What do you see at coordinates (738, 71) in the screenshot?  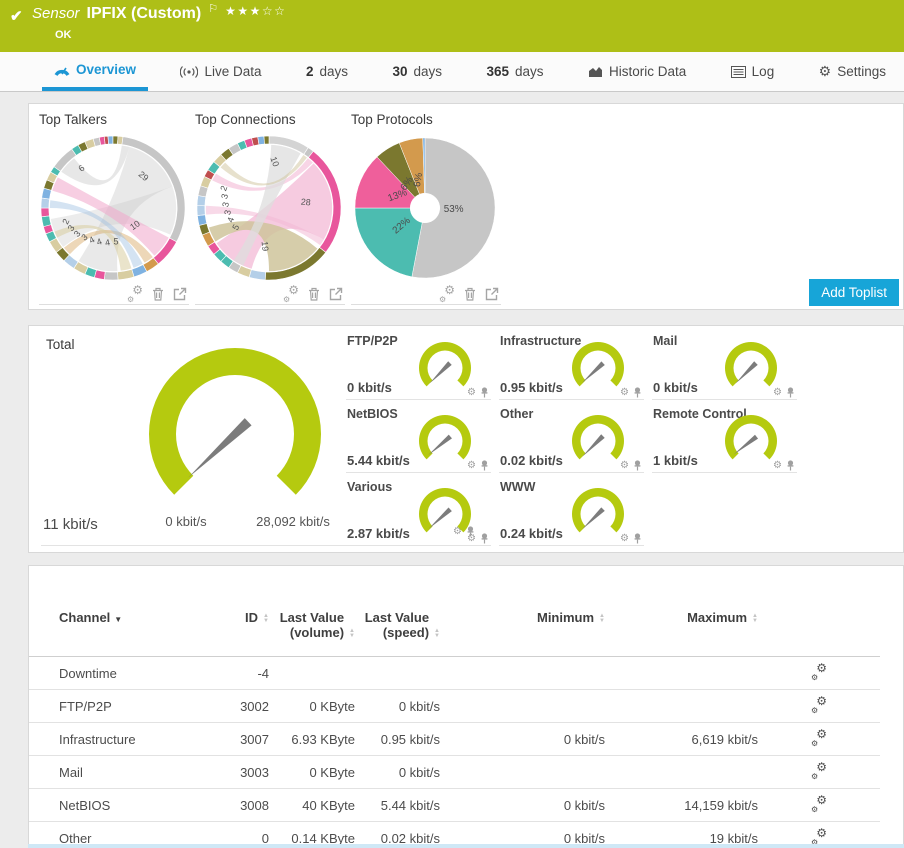 I see `log-icon` at bounding box center [738, 71].